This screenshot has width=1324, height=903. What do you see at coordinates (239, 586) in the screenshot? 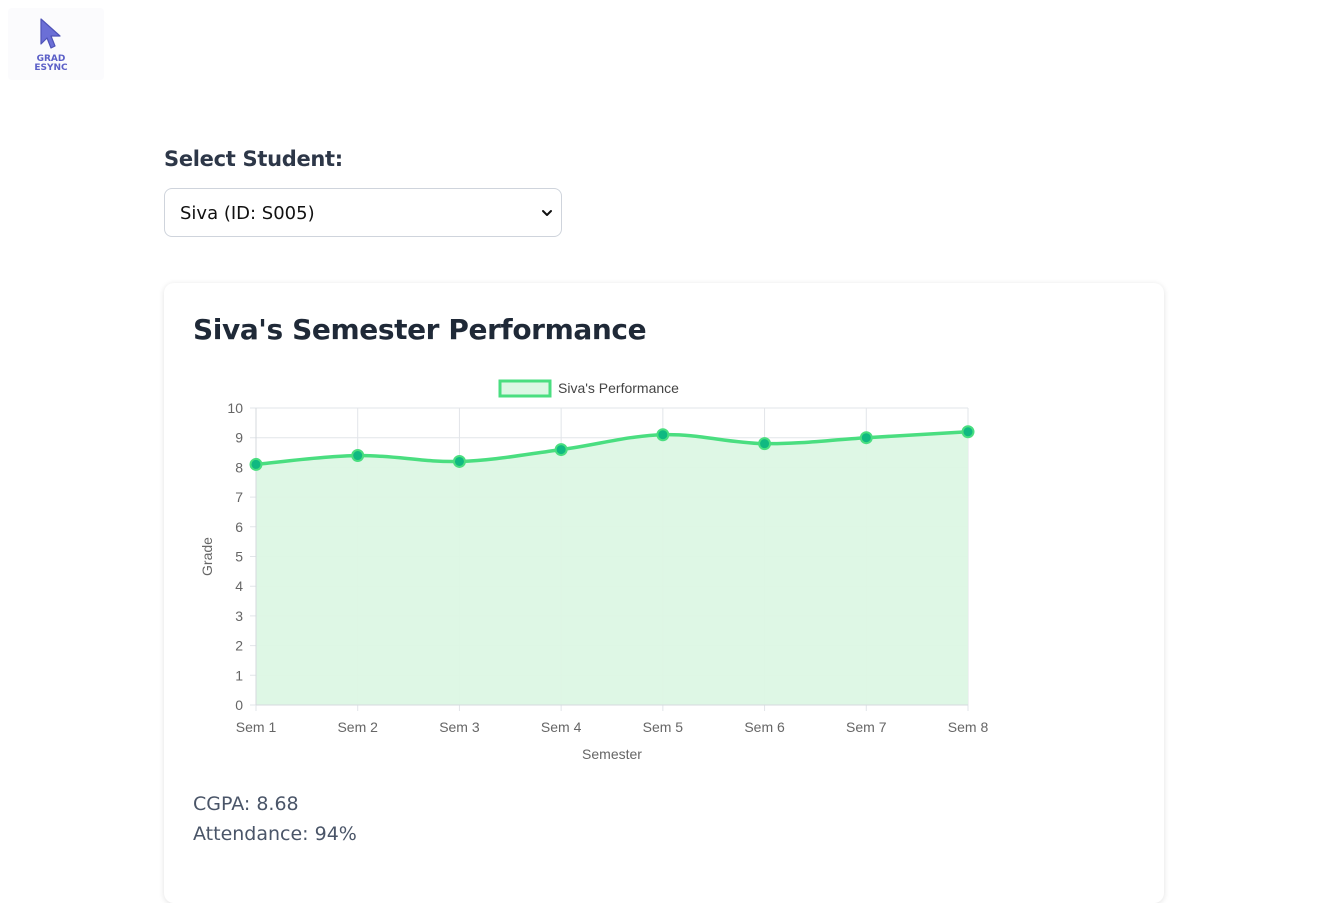
I see `y-tick-label: 4` at bounding box center [239, 586].